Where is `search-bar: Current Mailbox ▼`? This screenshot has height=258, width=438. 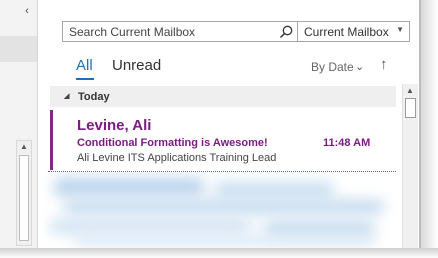
search-bar: Current Mailbox ▼ is located at coordinates (236, 31).